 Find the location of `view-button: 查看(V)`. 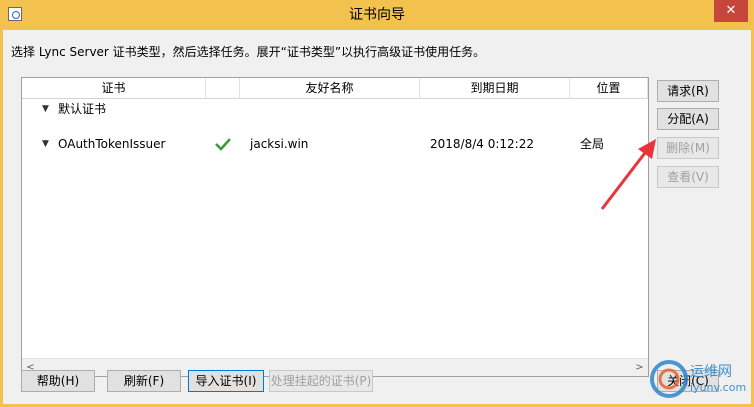

view-button: 查看(V) is located at coordinates (688, 177).